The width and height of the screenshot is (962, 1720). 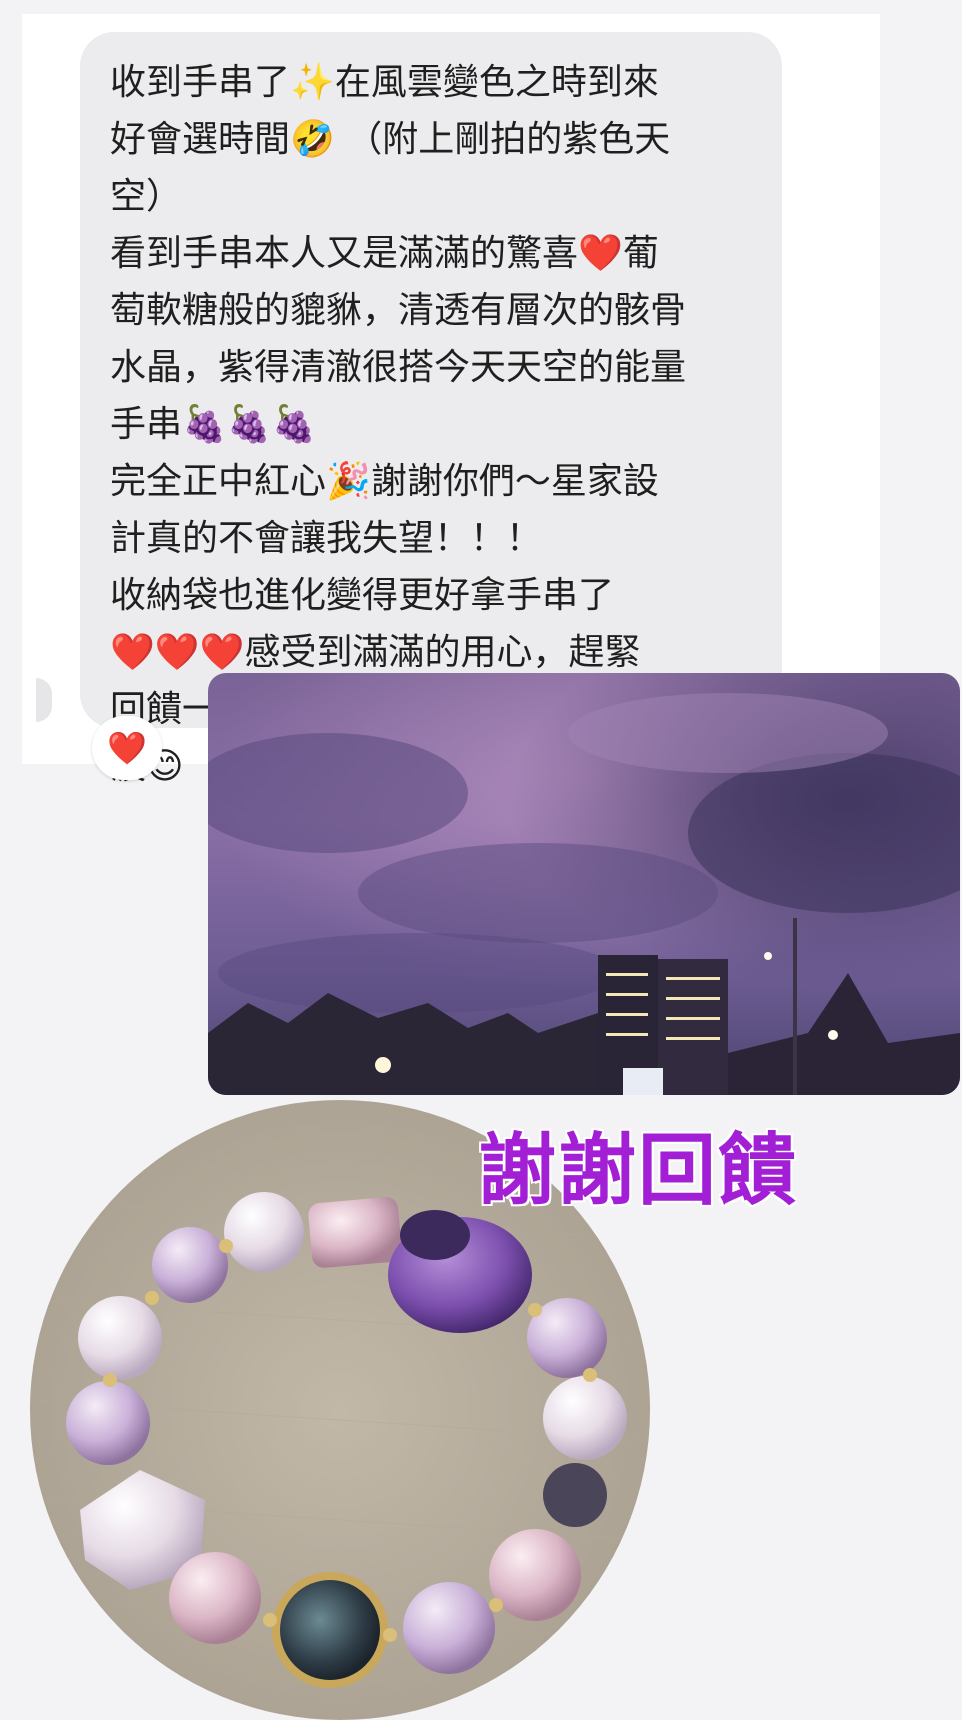 What do you see at coordinates (384, 481) in the screenshot?
I see `message-line: 完全正中紅心🎉謝謝你們～星家設` at bounding box center [384, 481].